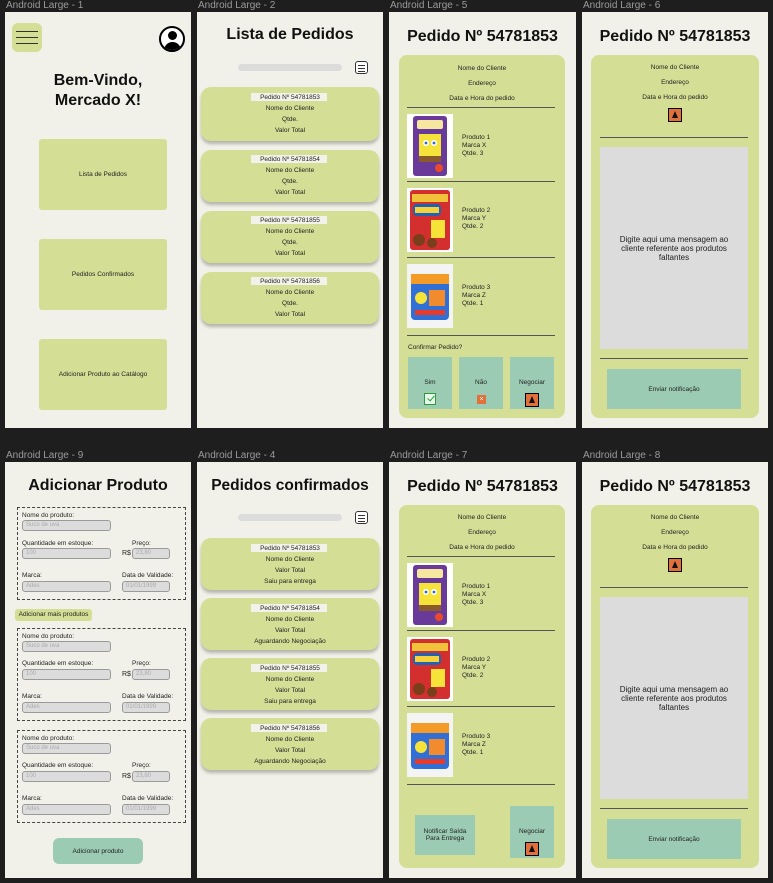  Describe the element at coordinates (481, 383) in the screenshot. I see `no-button: Não ×` at that location.